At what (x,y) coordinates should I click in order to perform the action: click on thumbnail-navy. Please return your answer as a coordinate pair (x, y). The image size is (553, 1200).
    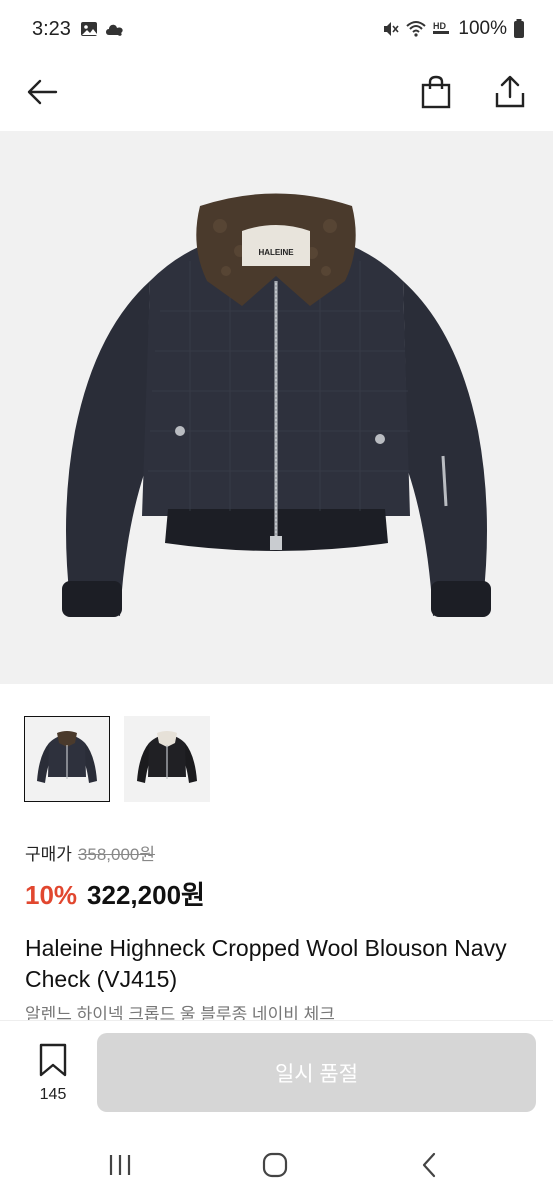
    Looking at the image, I should click on (67, 759).